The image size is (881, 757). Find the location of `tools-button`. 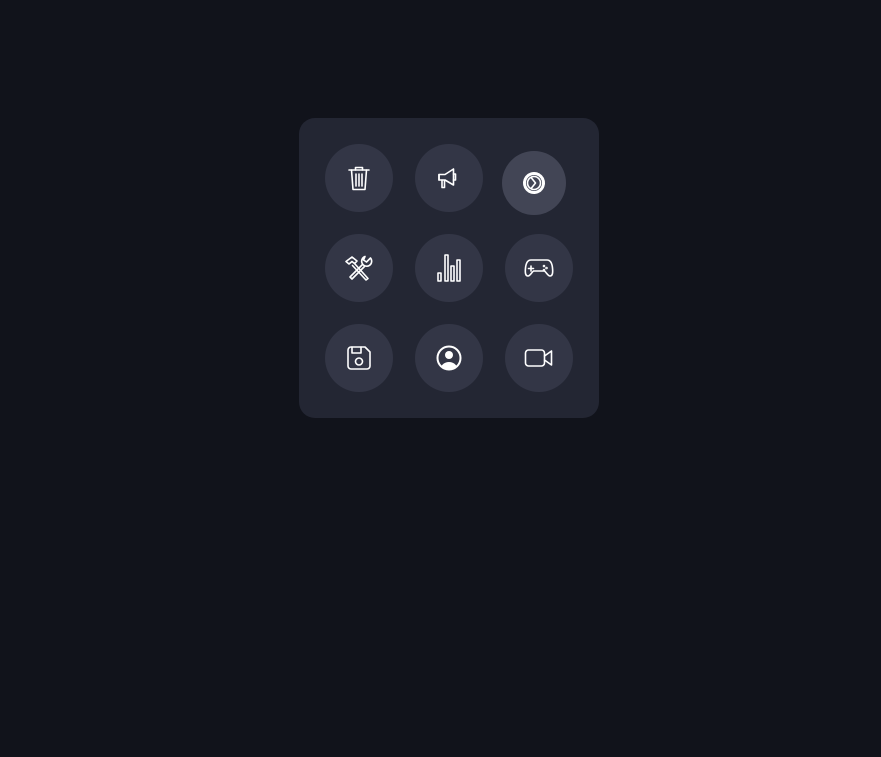

tools-button is located at coordinates (359, 268).